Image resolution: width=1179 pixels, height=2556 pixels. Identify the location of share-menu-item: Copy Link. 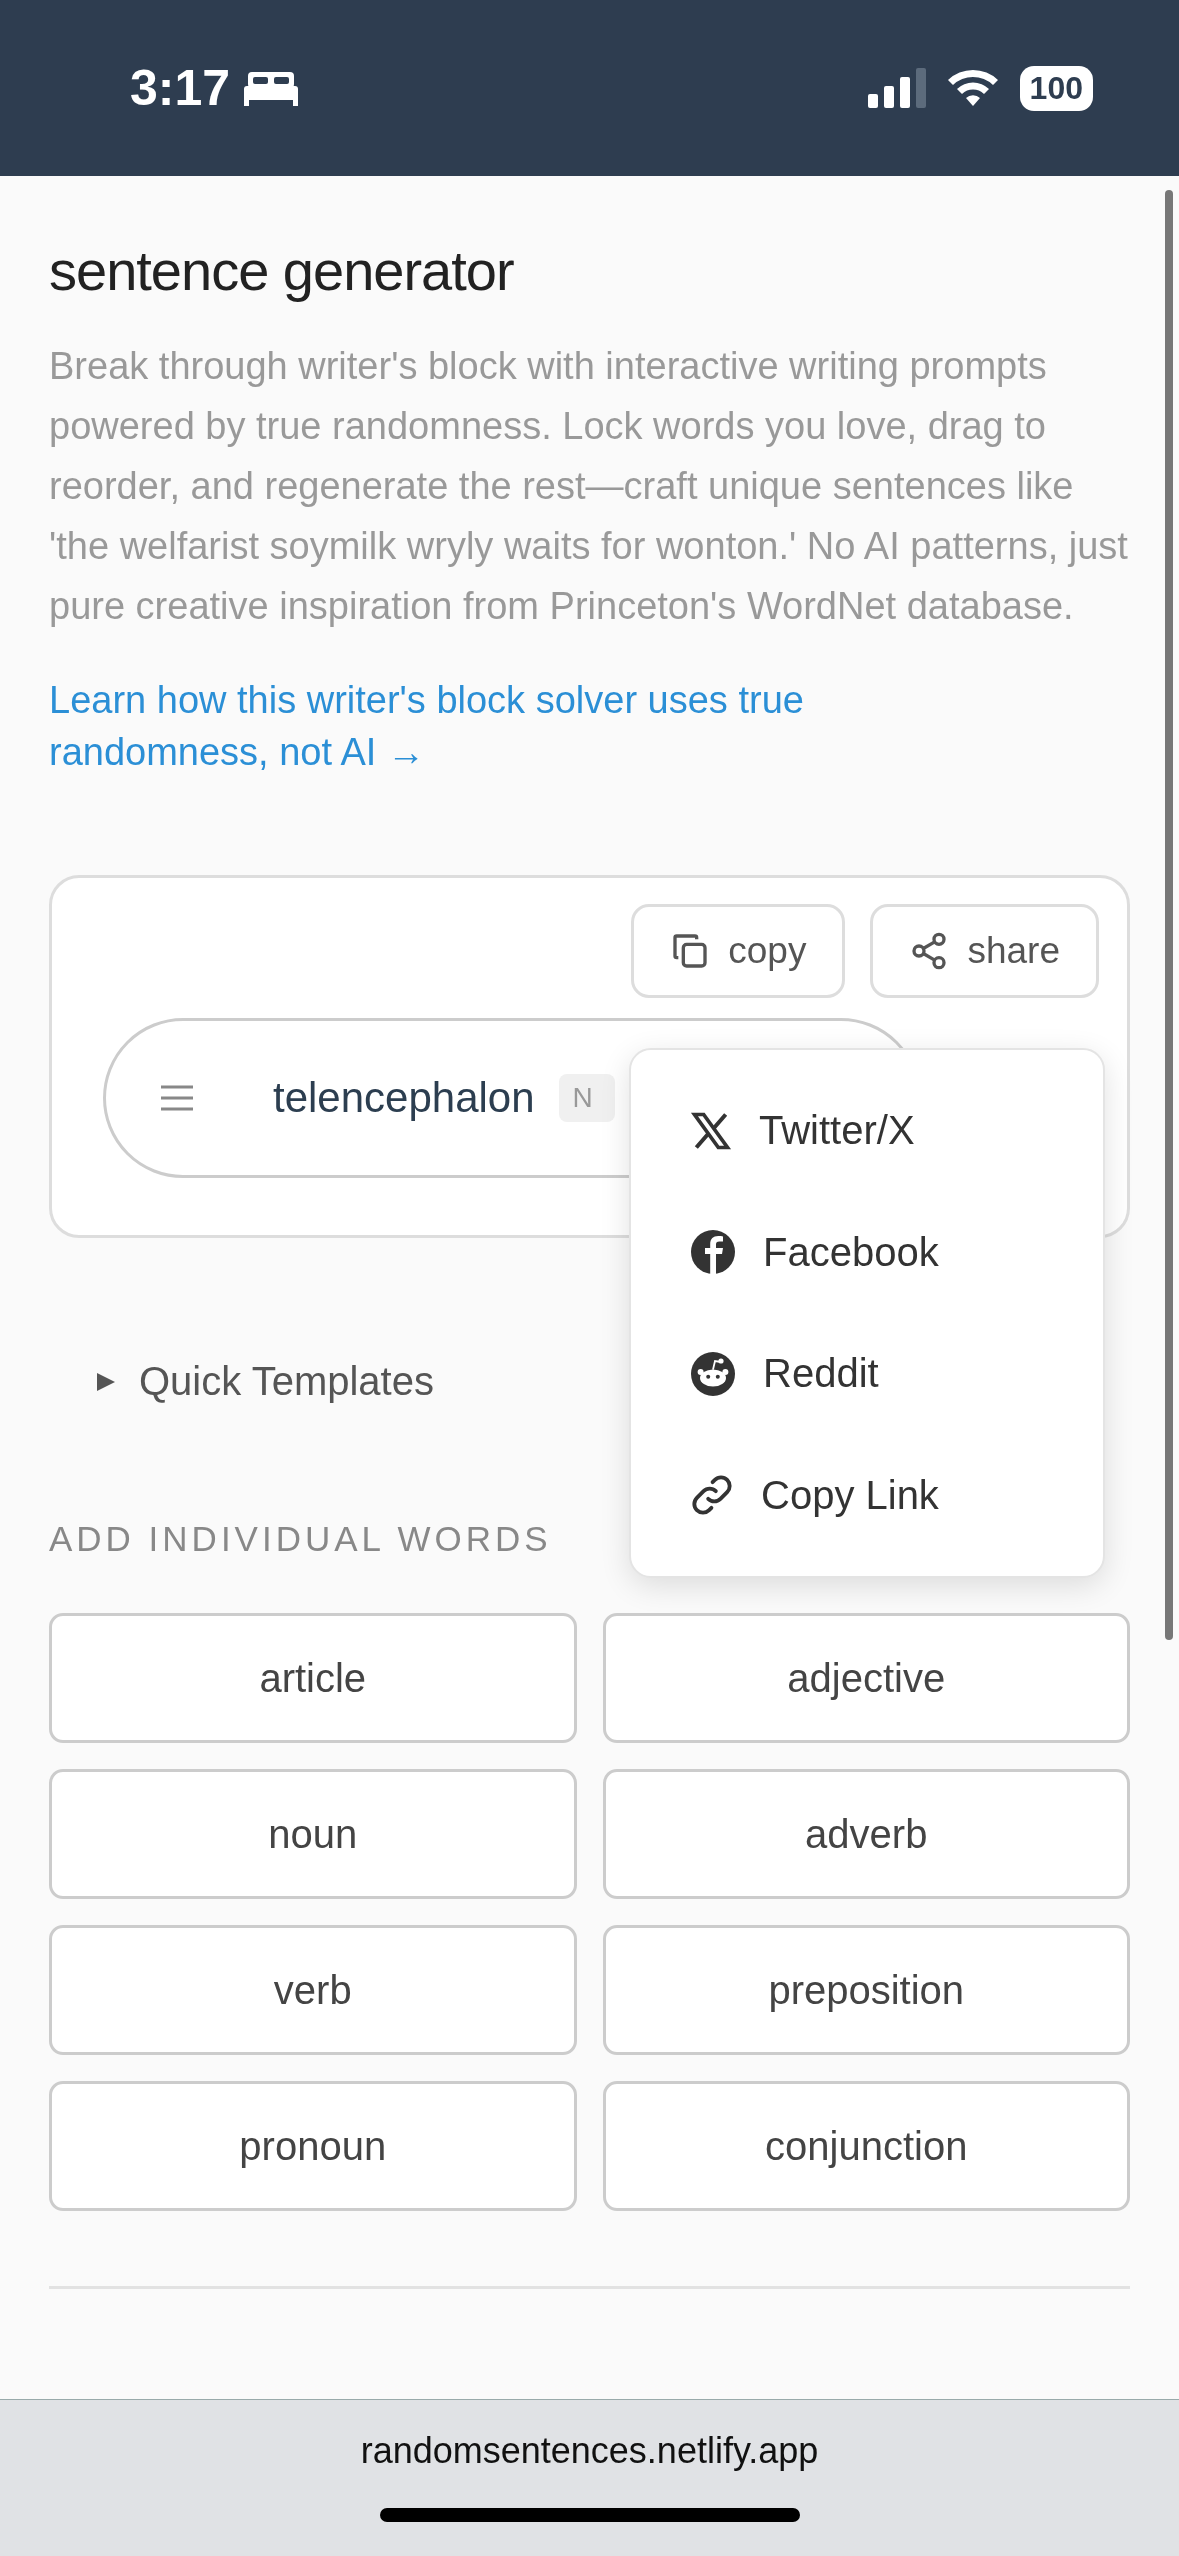
(867, 1495).